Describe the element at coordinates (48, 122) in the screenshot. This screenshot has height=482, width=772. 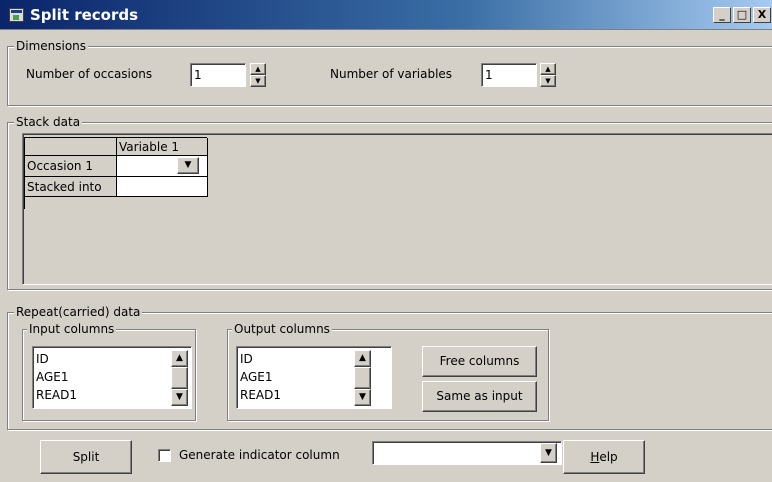
I see `stack-data-legend: Stack data` at that location.